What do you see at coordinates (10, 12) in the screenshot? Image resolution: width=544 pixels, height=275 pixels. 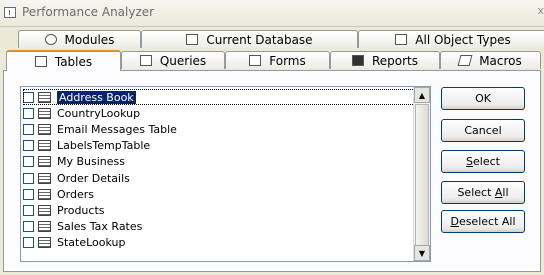 I see `analyzer-icon` at bounding box center [10, 12].